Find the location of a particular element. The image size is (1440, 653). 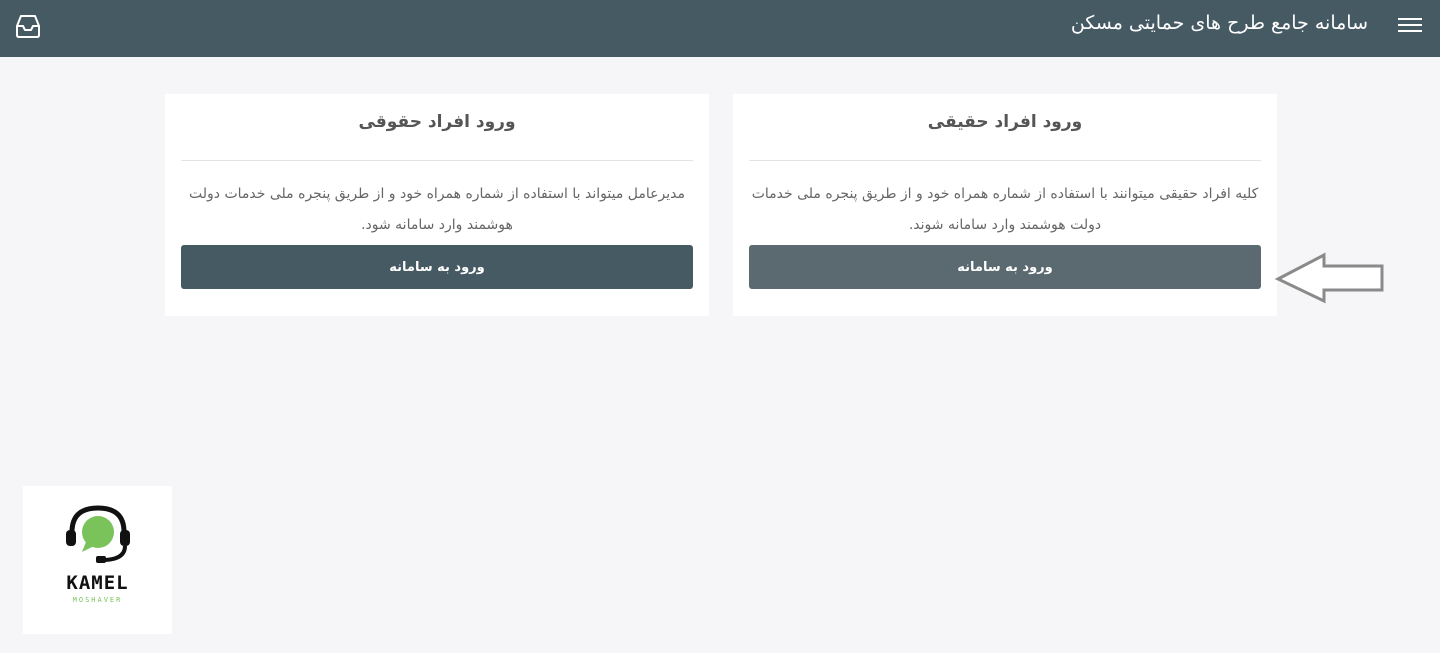

top-navbar: سامانه جامع طرح های حمایتی مسکن is located at coordinates (720, 28).